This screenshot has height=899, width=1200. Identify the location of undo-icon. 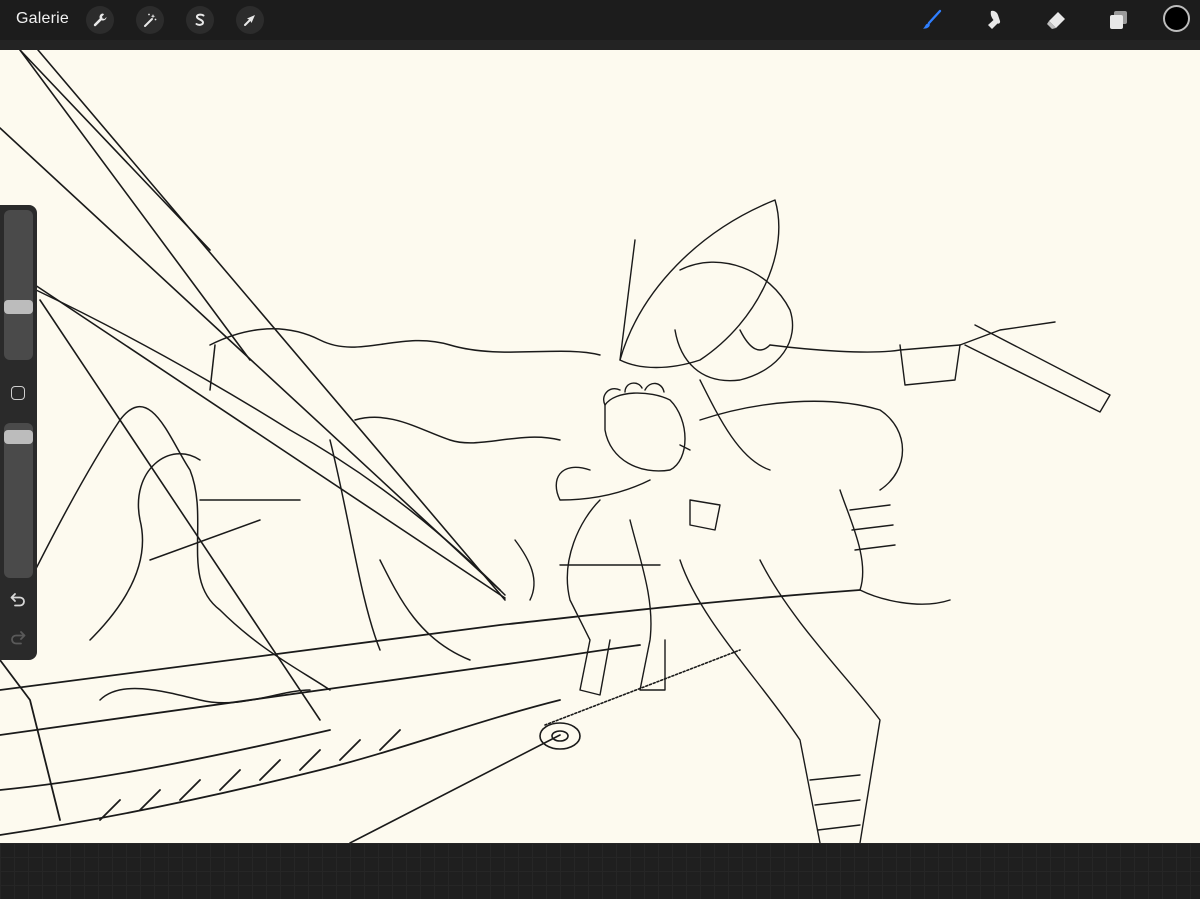
(18, 599).